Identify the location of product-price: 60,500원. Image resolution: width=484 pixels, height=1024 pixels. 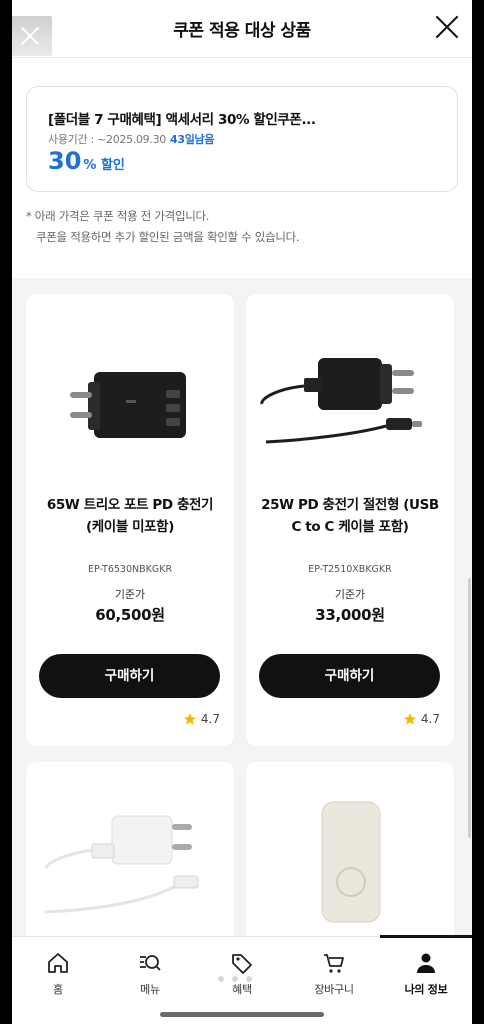
(130, 615).